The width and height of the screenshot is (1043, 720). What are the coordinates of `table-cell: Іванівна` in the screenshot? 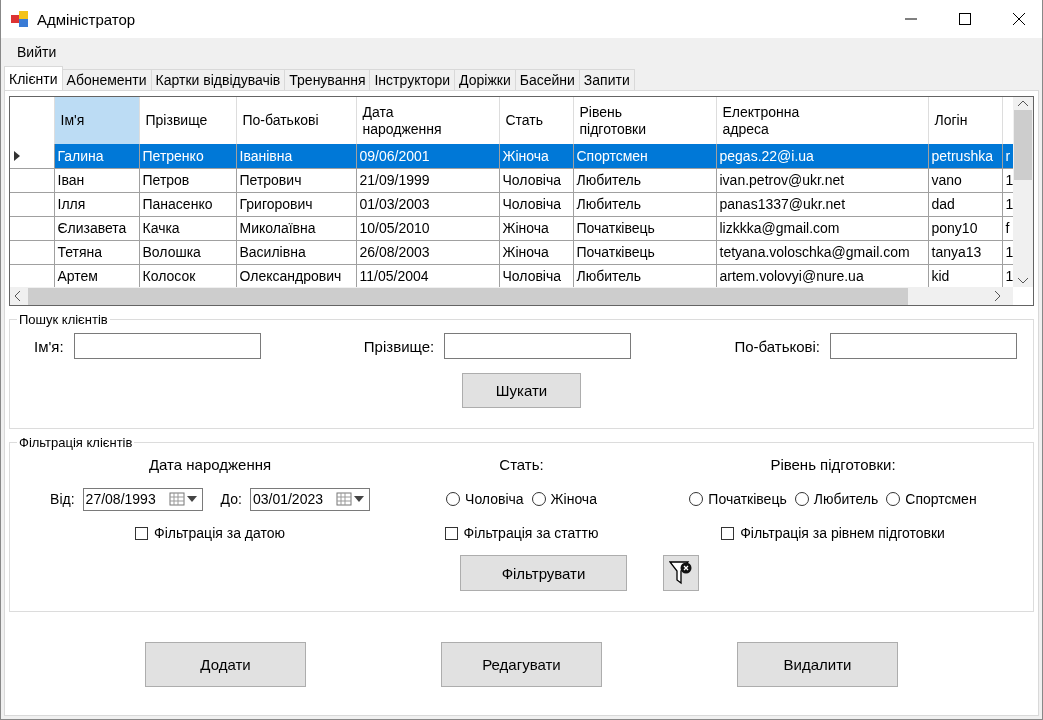 It's located at (296, 156).